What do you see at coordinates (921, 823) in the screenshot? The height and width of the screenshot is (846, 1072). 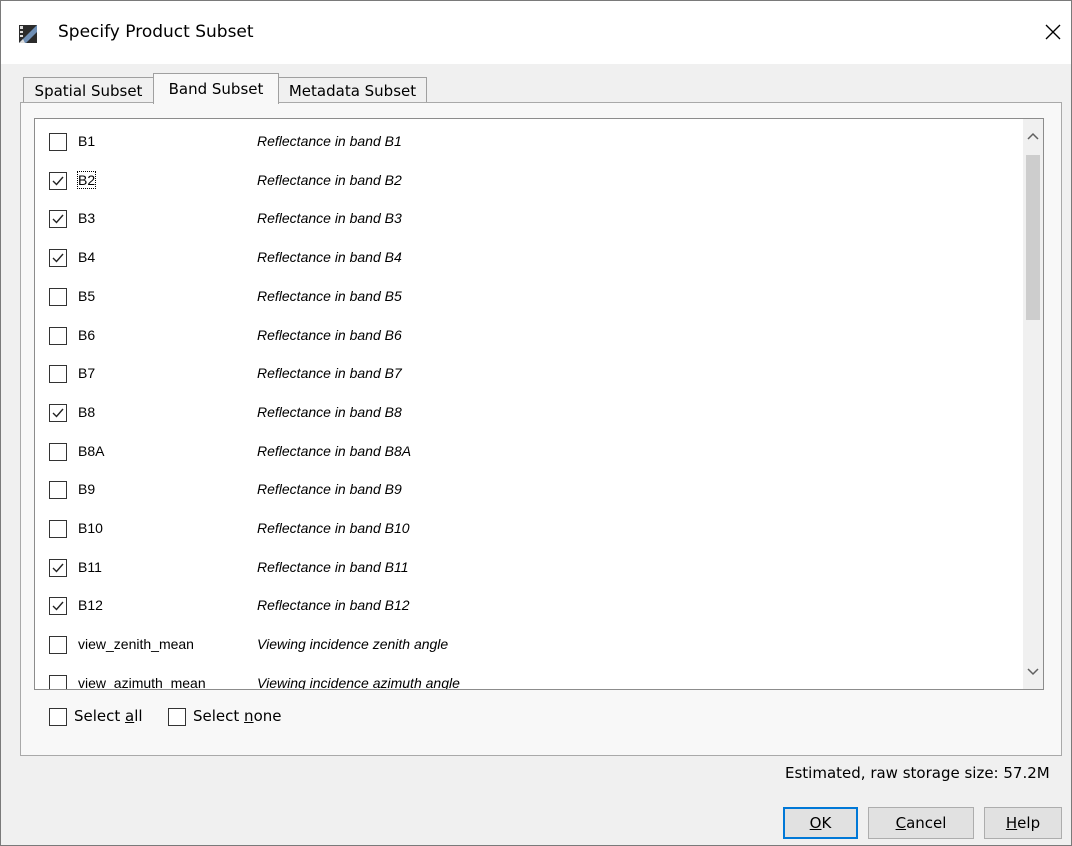 I see `cancel-button: Cancel` at bounding box center [921, 823].